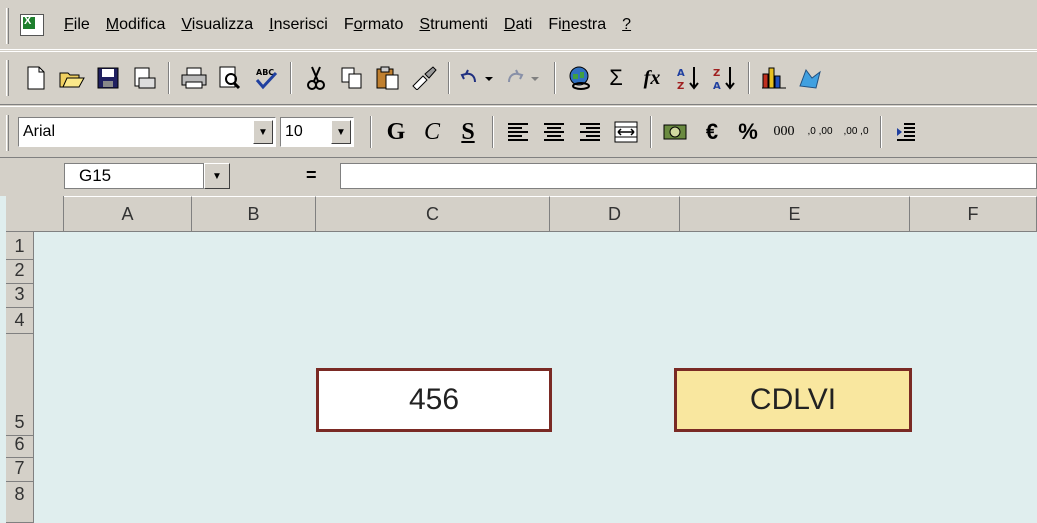 Image resolution: width=1037 pixels, height=523 pixels. What do you see at coordinates (35, 214) in the screenshot?
I see `select-all-corner` at bounding box center [35, 214].